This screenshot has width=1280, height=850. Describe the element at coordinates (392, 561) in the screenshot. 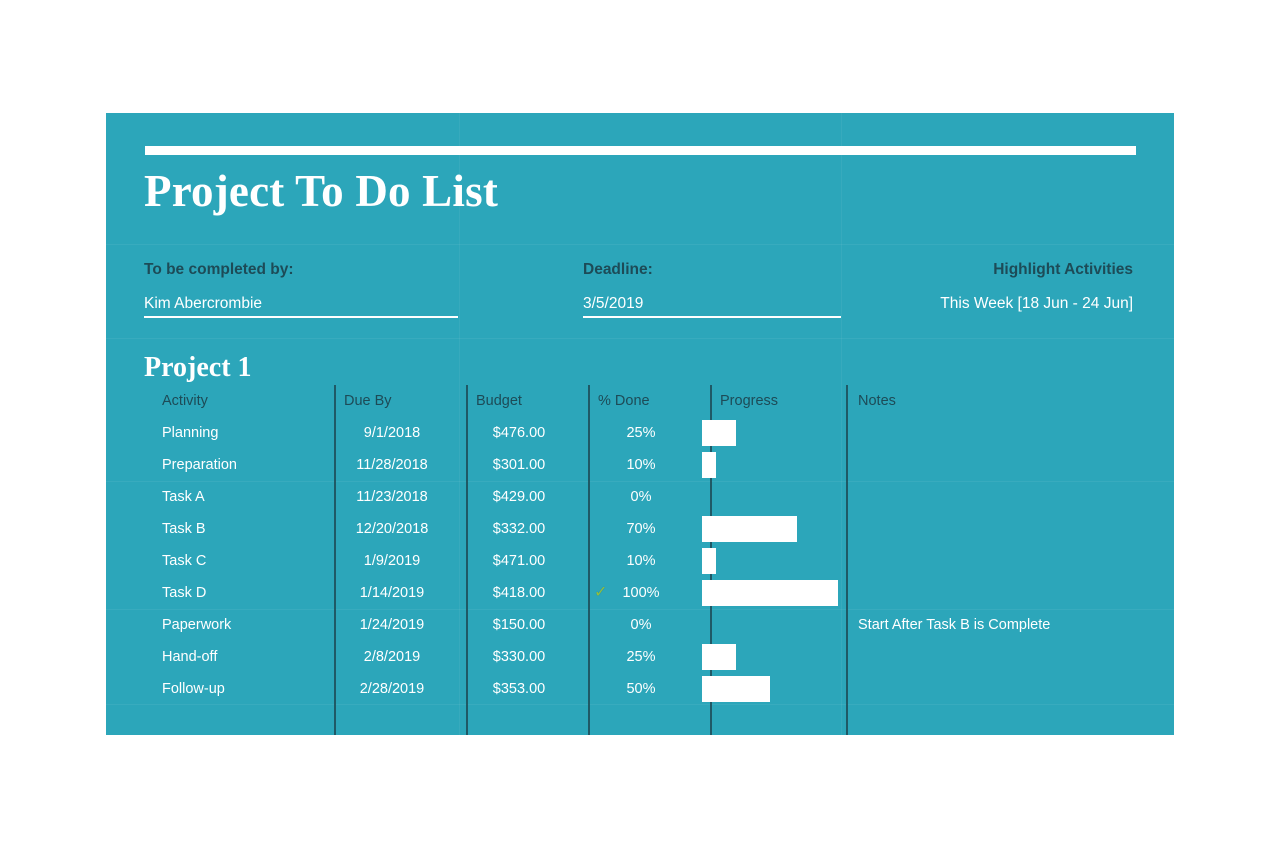

I see `cell-due-by: 1/9/2019` at that location.